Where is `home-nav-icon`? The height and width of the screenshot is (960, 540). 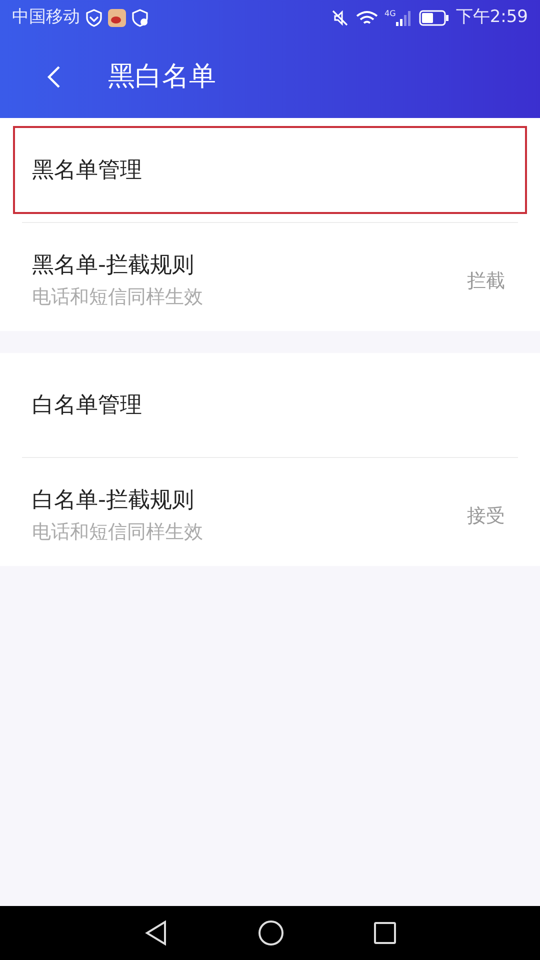
home-nav-icon is located at coordinates (271, 933).